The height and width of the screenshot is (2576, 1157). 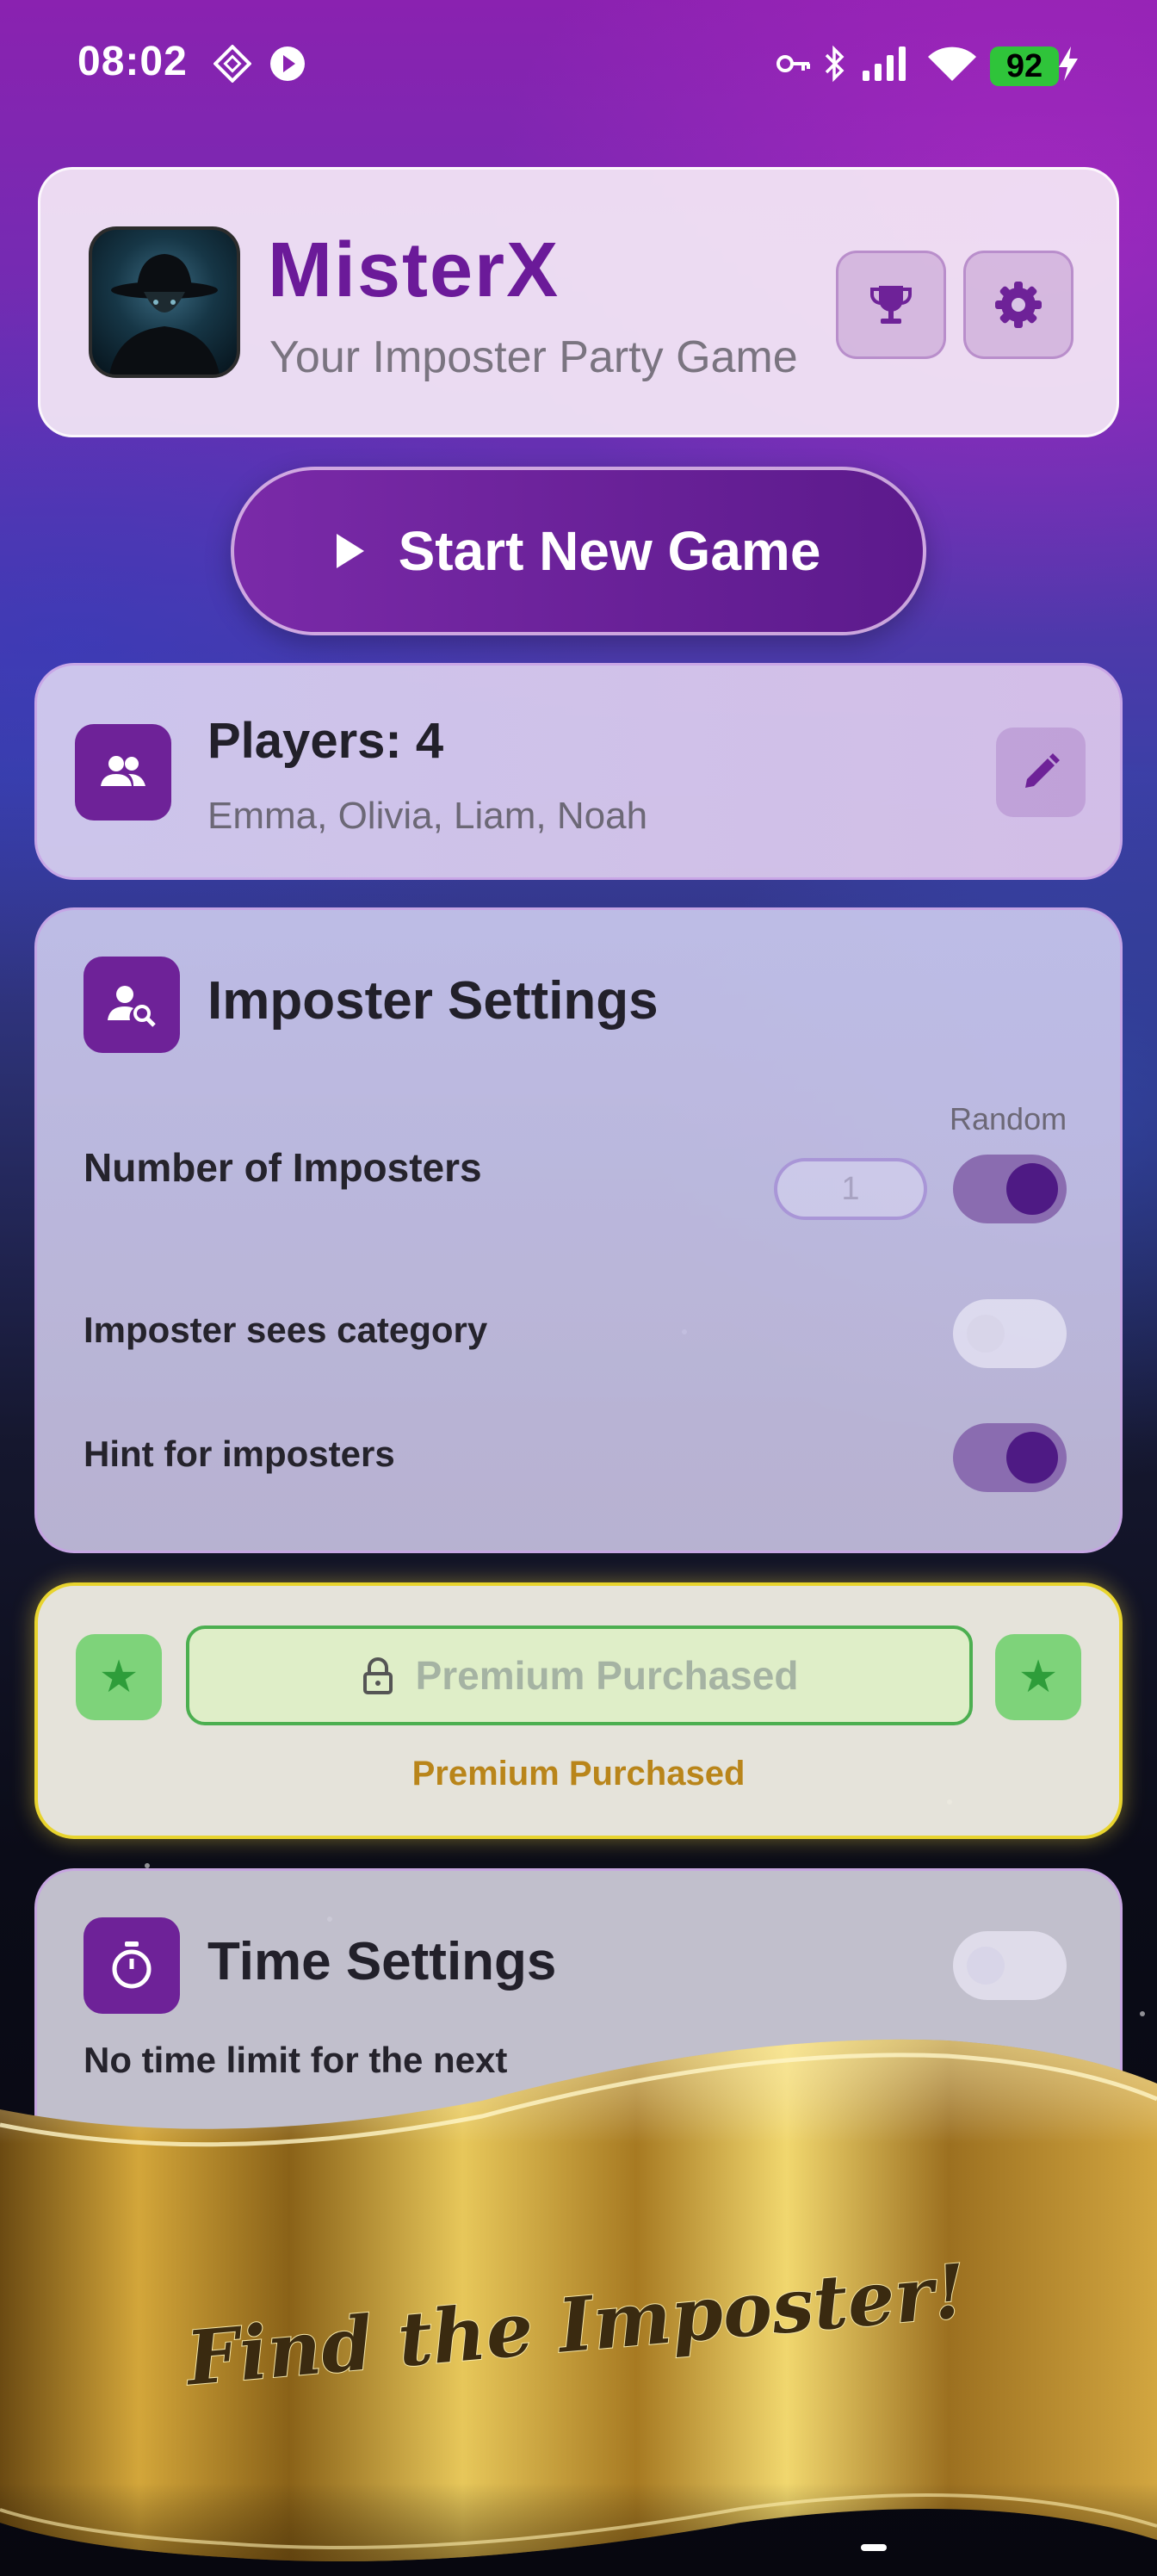 I want to click on hint-for-imposters-toggle, so click(x=1010, y=1457).